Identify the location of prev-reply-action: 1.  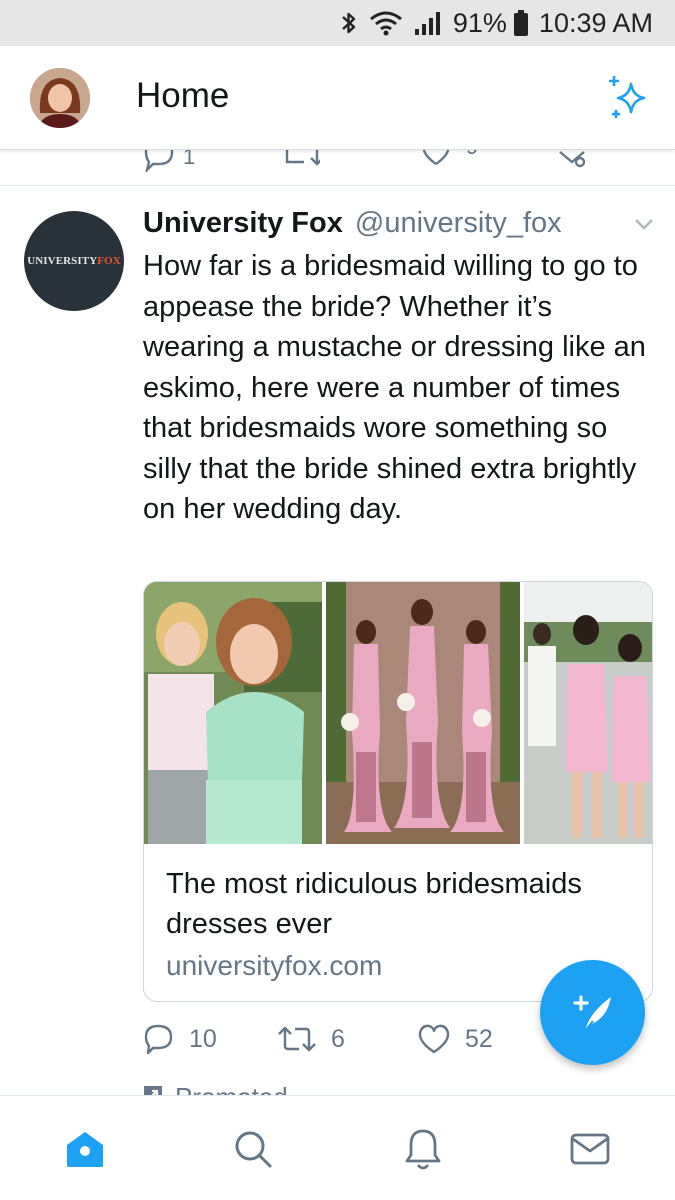
(173, 163).